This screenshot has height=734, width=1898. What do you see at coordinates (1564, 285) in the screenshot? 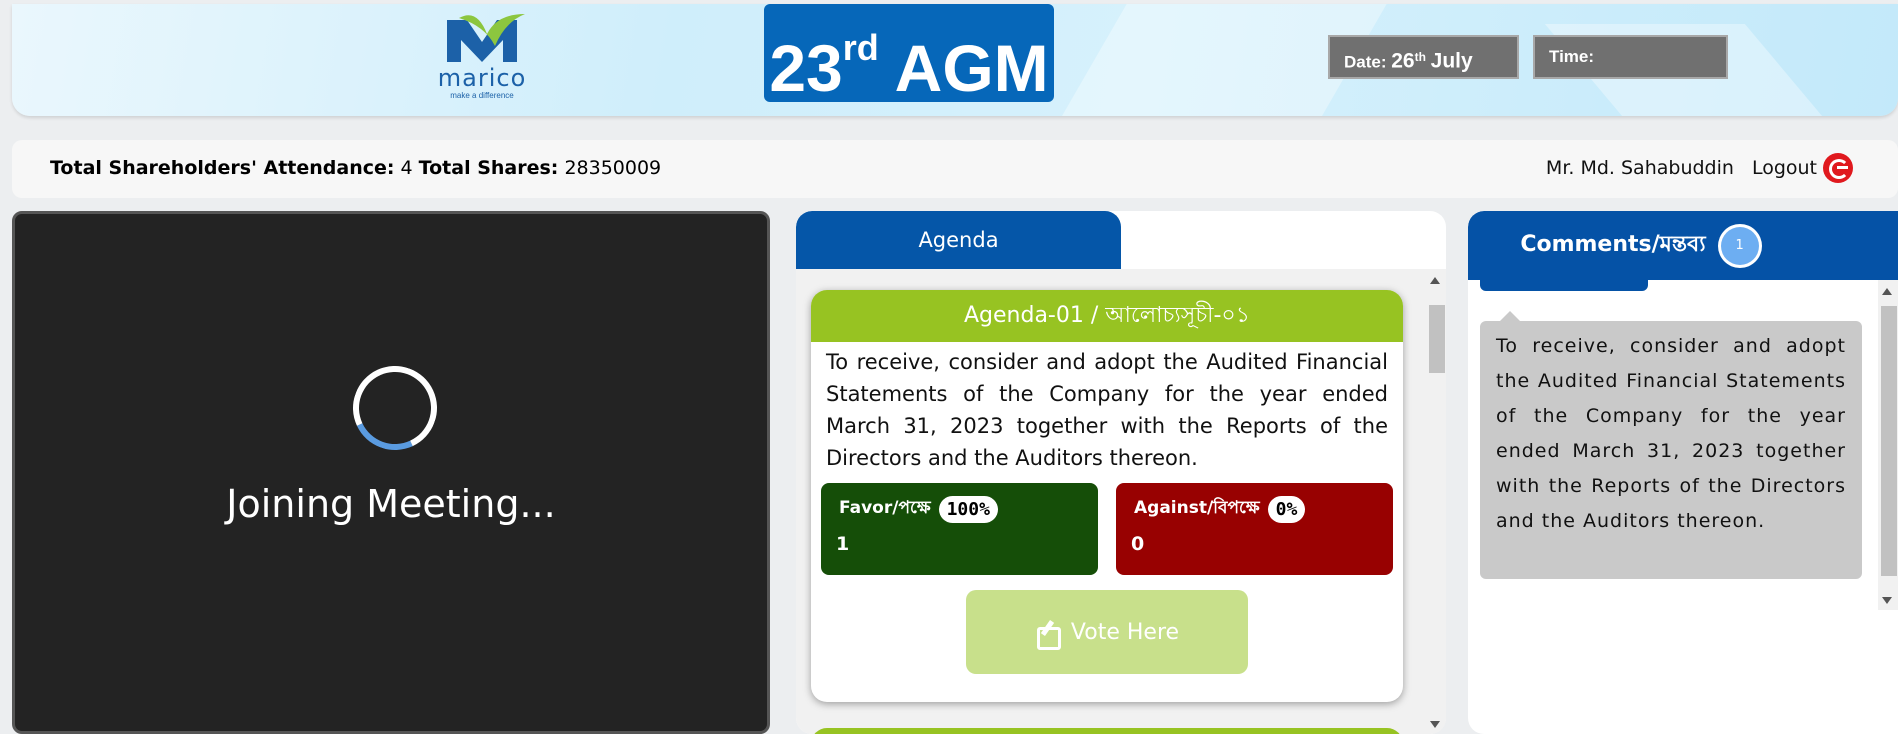
I see `comment-tab-indicator` at bounding box center [1564, 285].